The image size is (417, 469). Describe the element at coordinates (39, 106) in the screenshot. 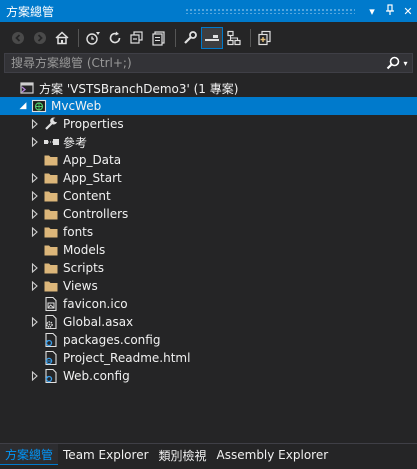

I see `web-project-icon` at that location.